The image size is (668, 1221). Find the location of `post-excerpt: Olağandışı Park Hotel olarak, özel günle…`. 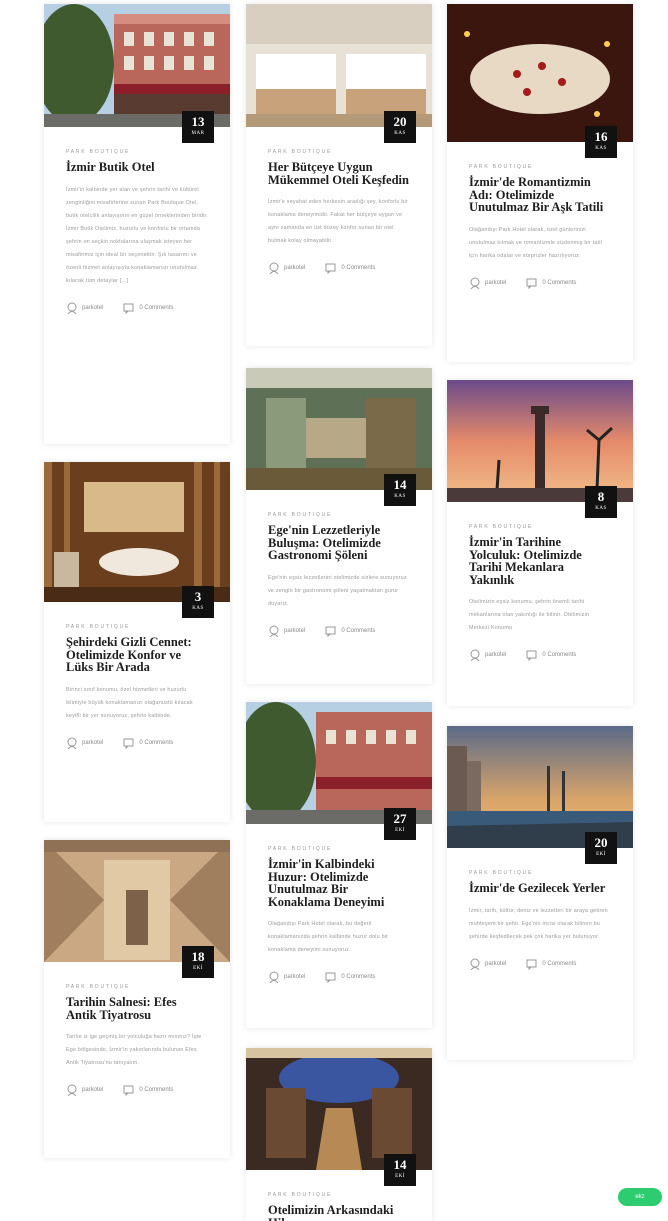

post-excerpt: Olağandışı Park Hotel olarak, özel günle… is located at coordinates (536, 242).